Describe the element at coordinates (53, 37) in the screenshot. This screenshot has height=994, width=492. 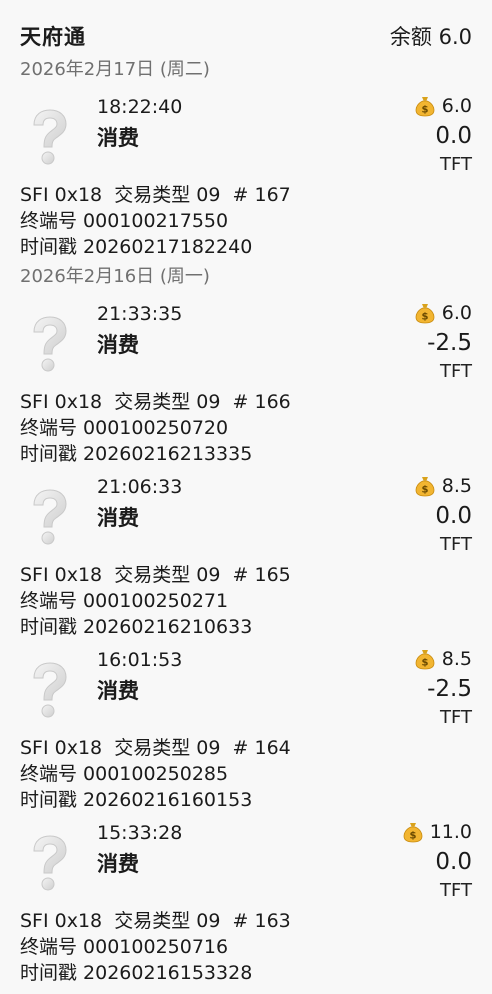
I see `app-title: 天府通` at that location.